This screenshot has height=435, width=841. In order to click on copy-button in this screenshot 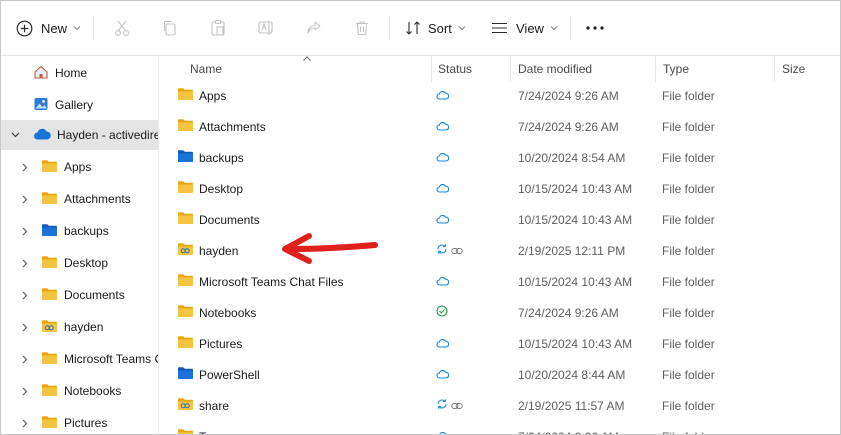, I will do `click(170, 28)`.